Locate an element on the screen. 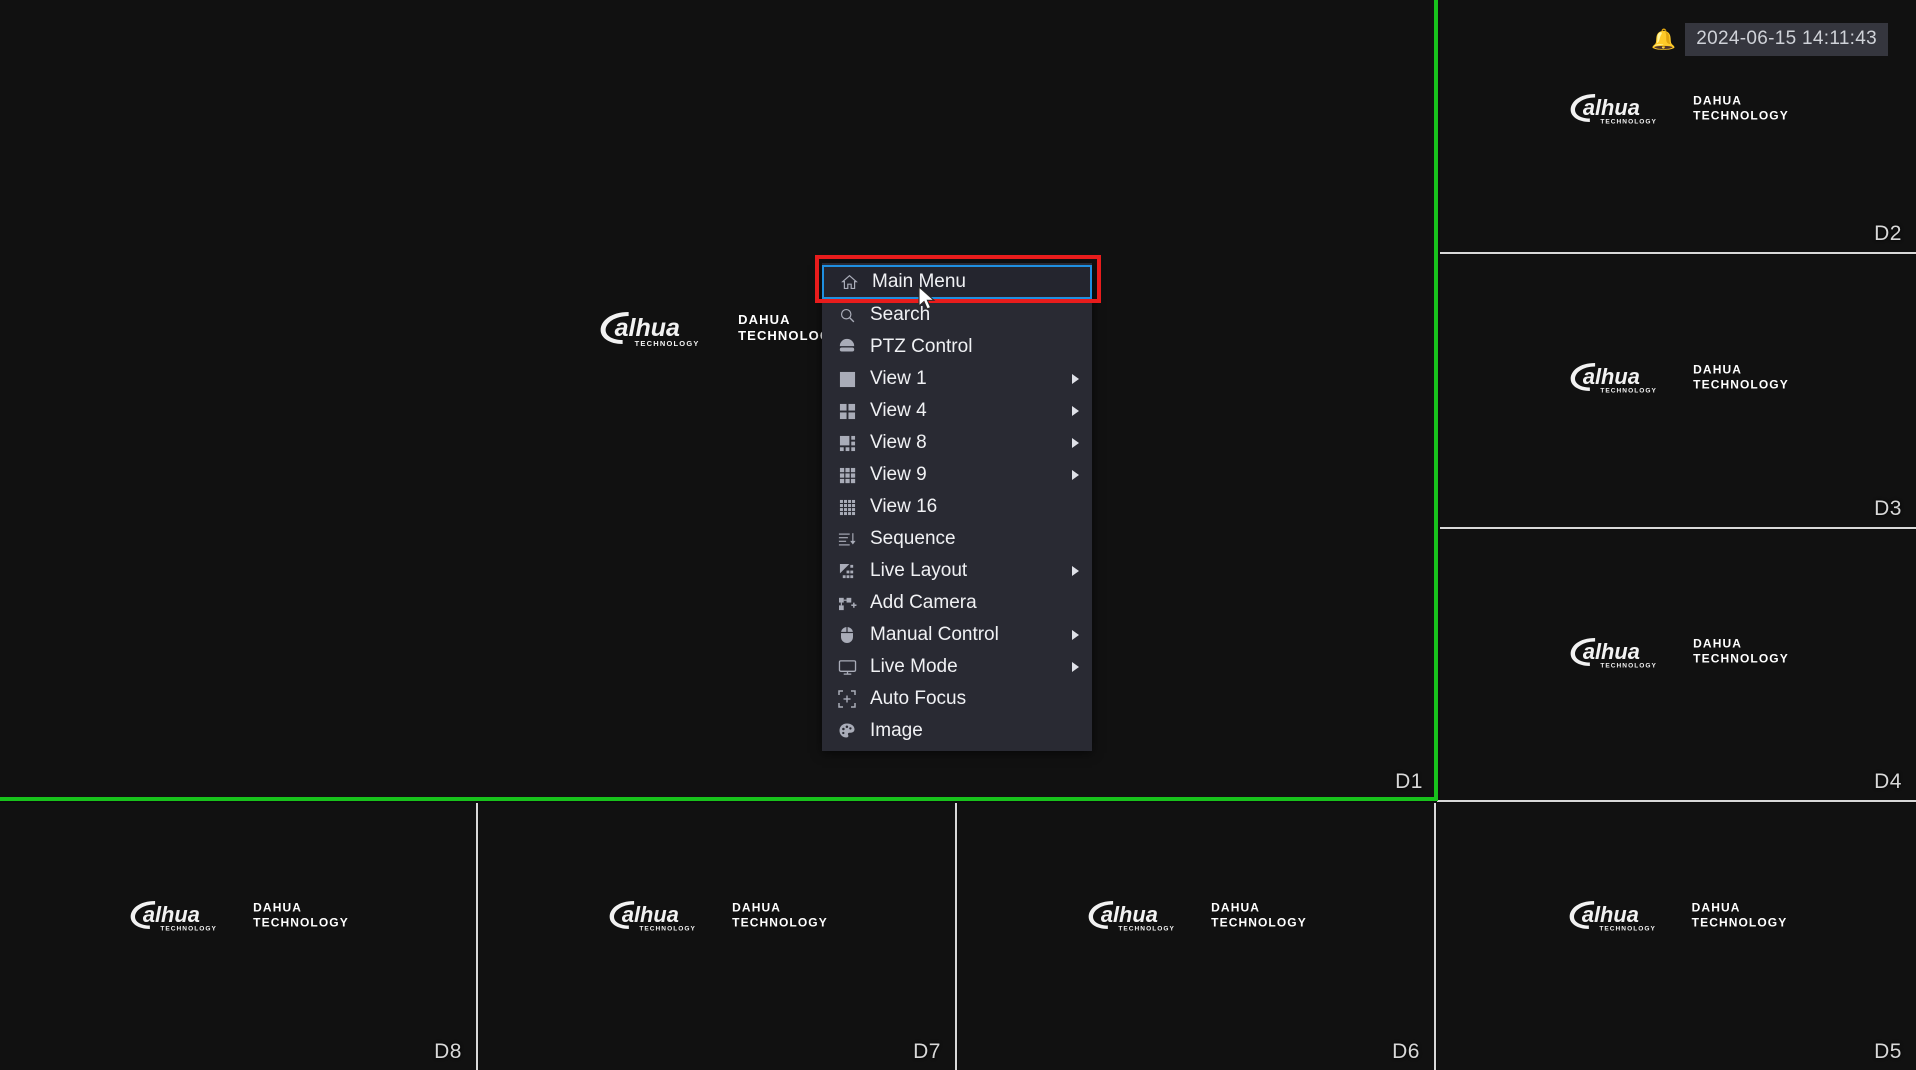 The image size is (1916, 1070). menu-item-live-mode: Live Mode is located at coordinates (957, 667).